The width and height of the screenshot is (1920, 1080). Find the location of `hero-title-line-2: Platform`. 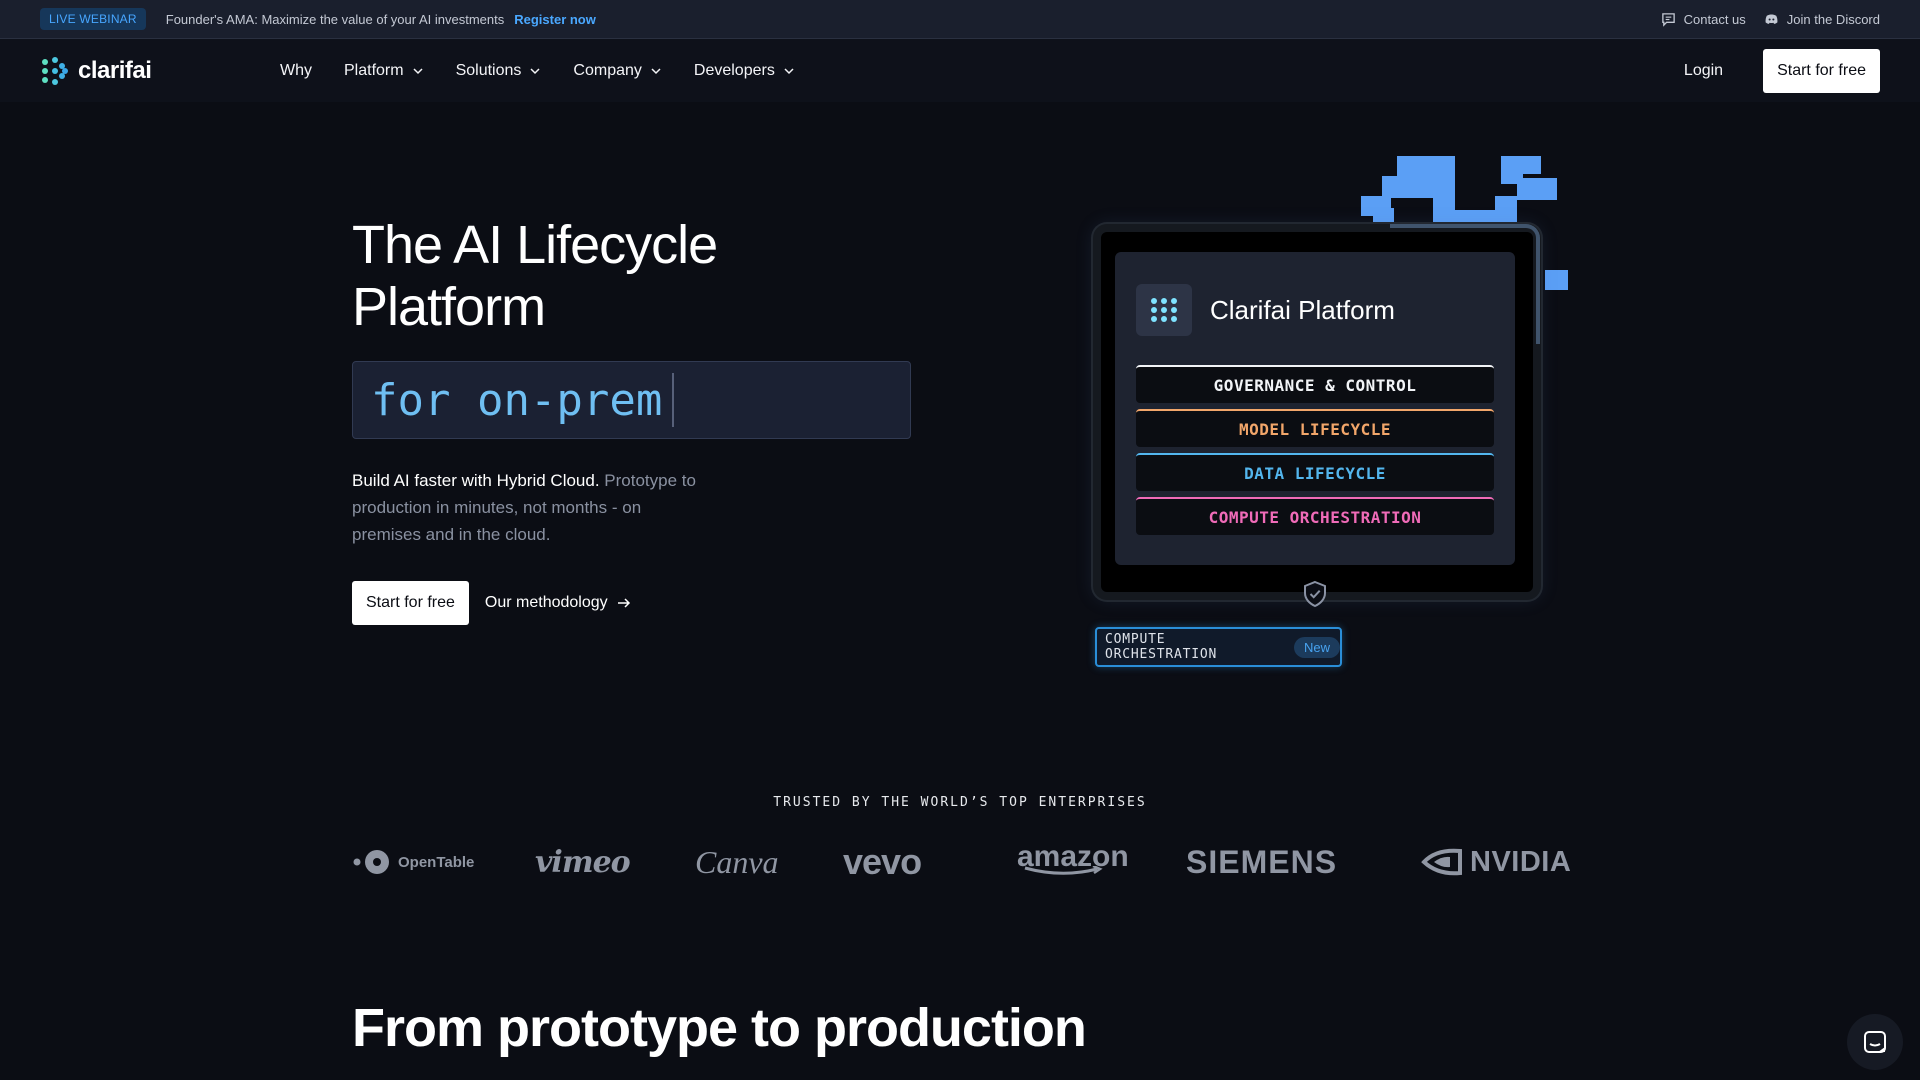

hero-title-line-2: Platform is located at coordinates (449, 307).